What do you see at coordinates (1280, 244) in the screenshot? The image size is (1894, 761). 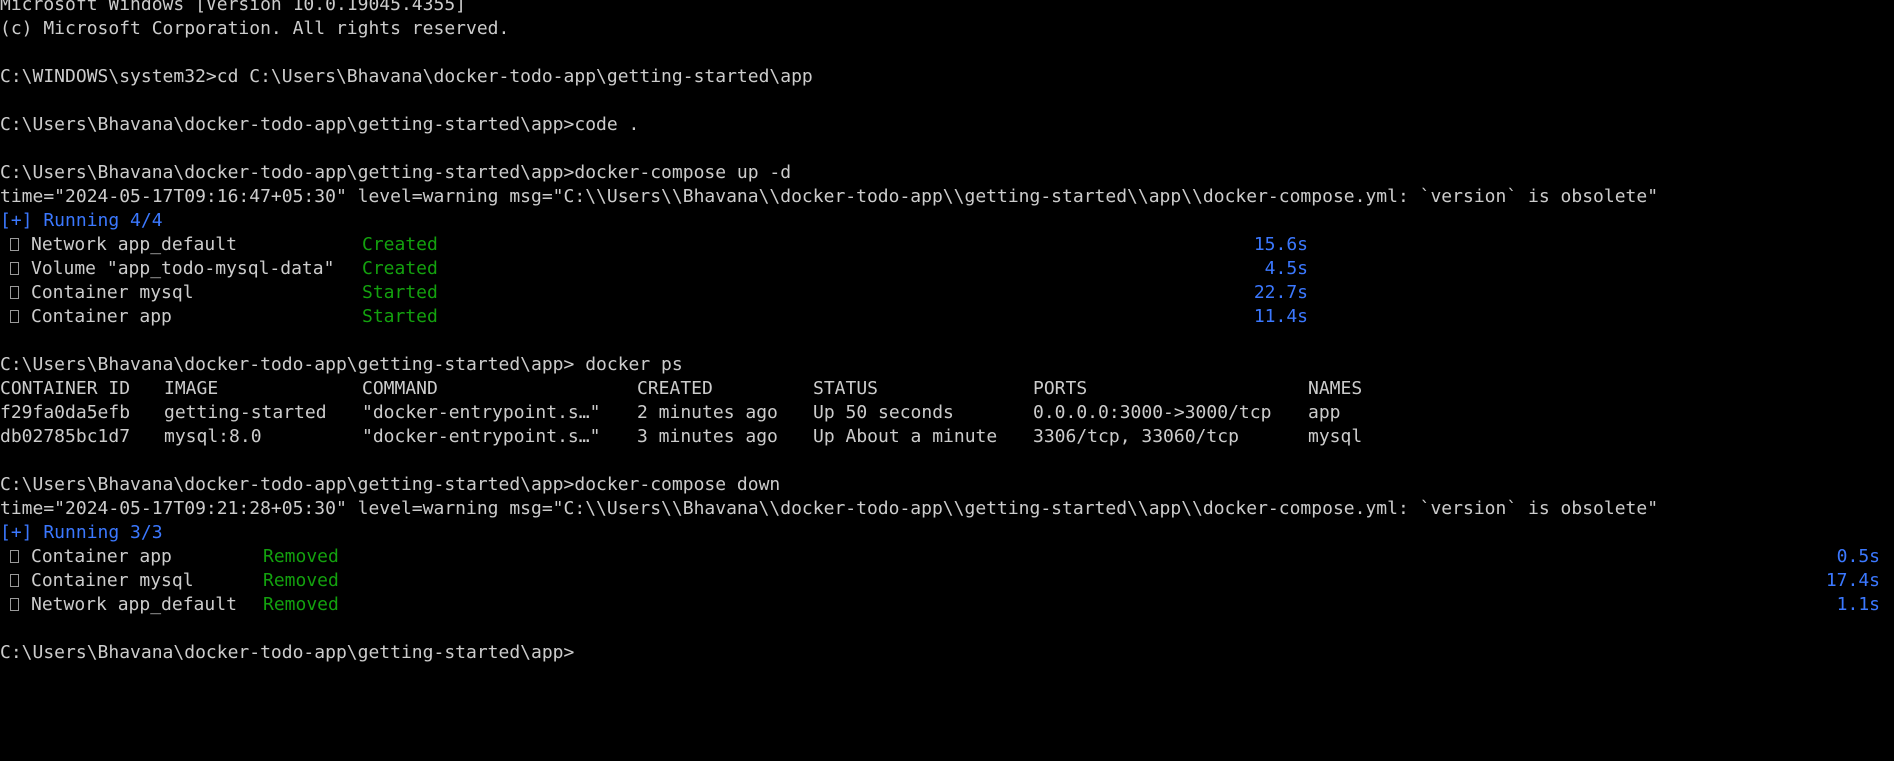 I see `compose-up-item-time: 15.6s` at bounding box center [1280, 244].